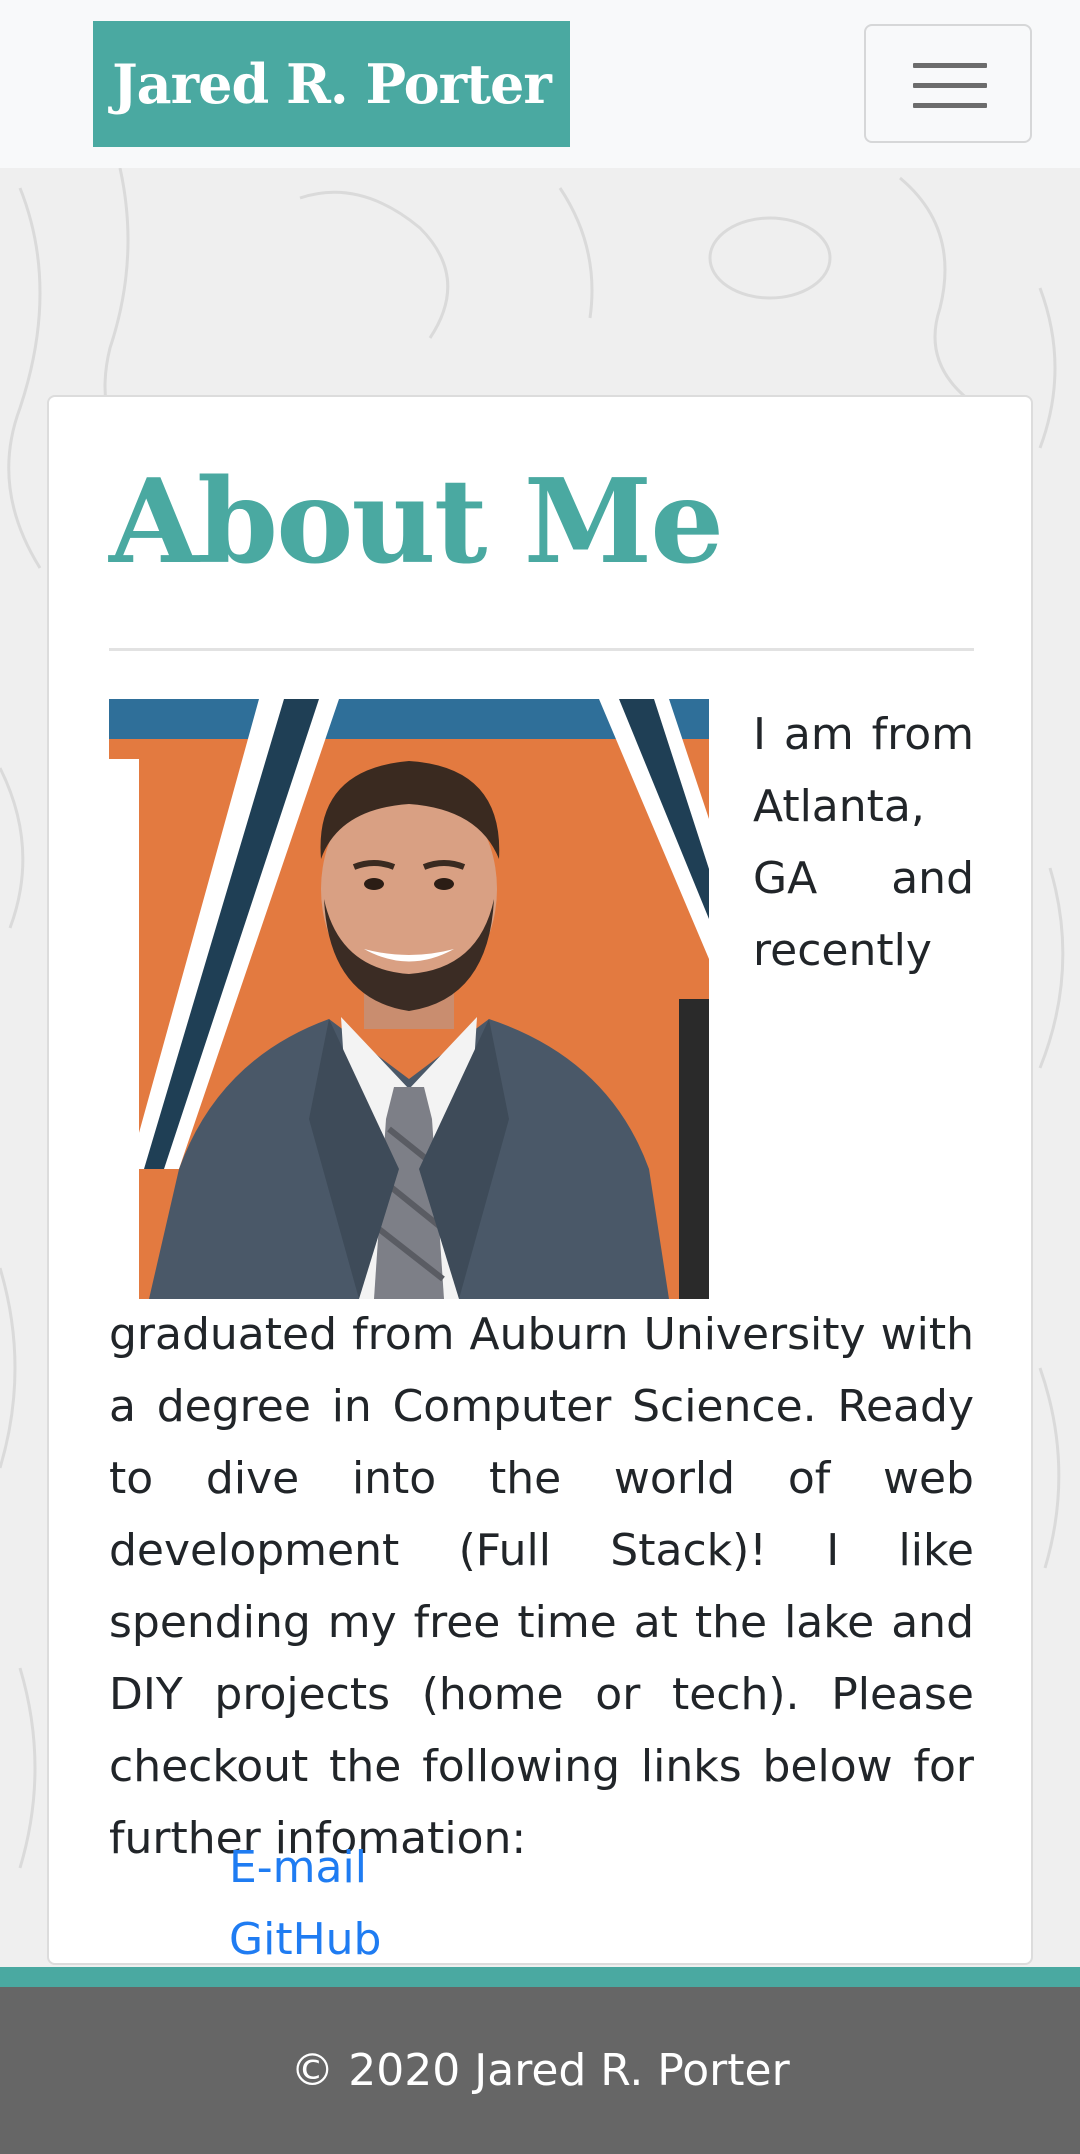 The image size is (1080, 2154). What do you see at coordinates (541, 649) in the screenshot?
I see `divider` at bounding box center [541, 649].